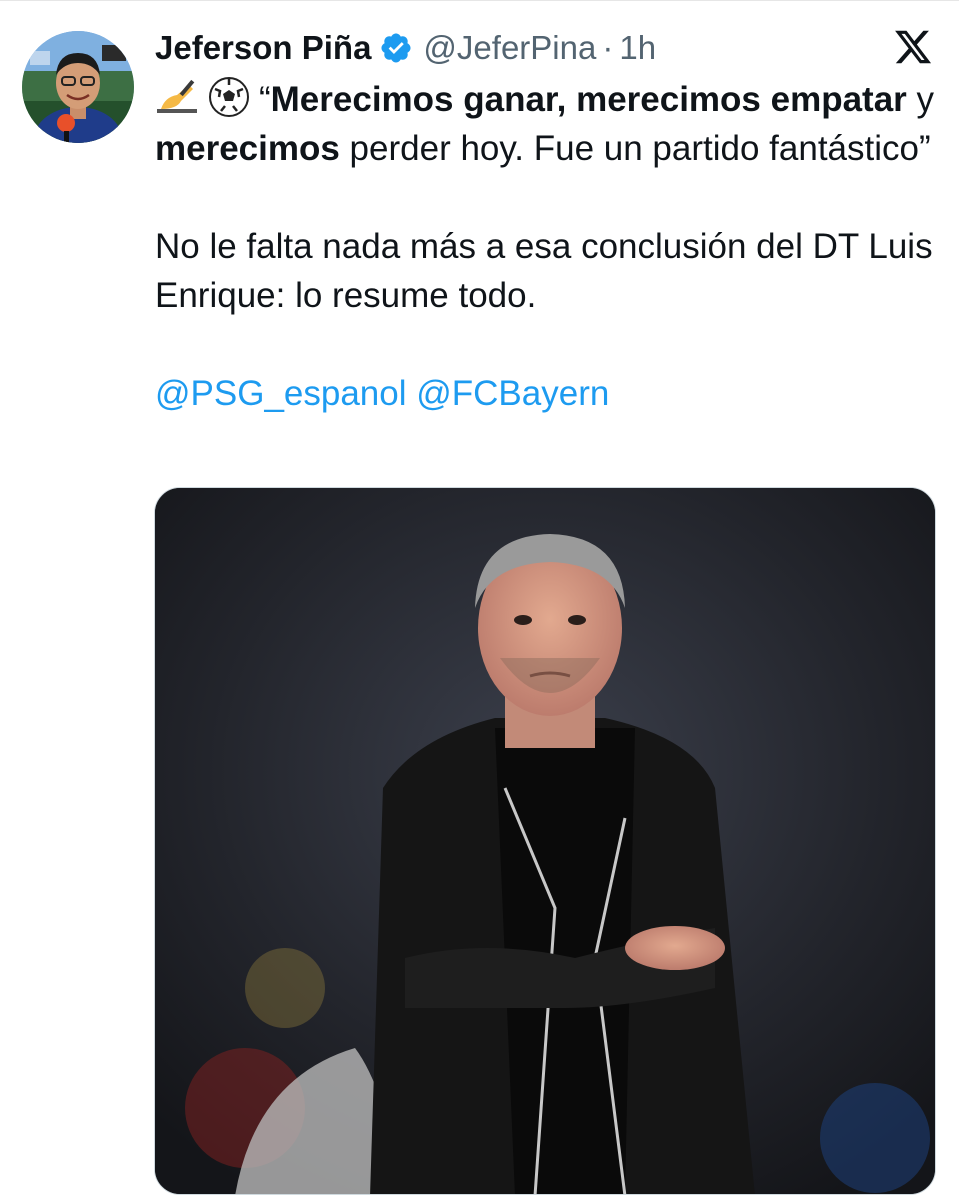 Image resolution: width=959 pixels, height=1200 pixels. I want to click on plain-phrase-2: perder hoy. Fue un partido fantástico”, so click(635, 148).